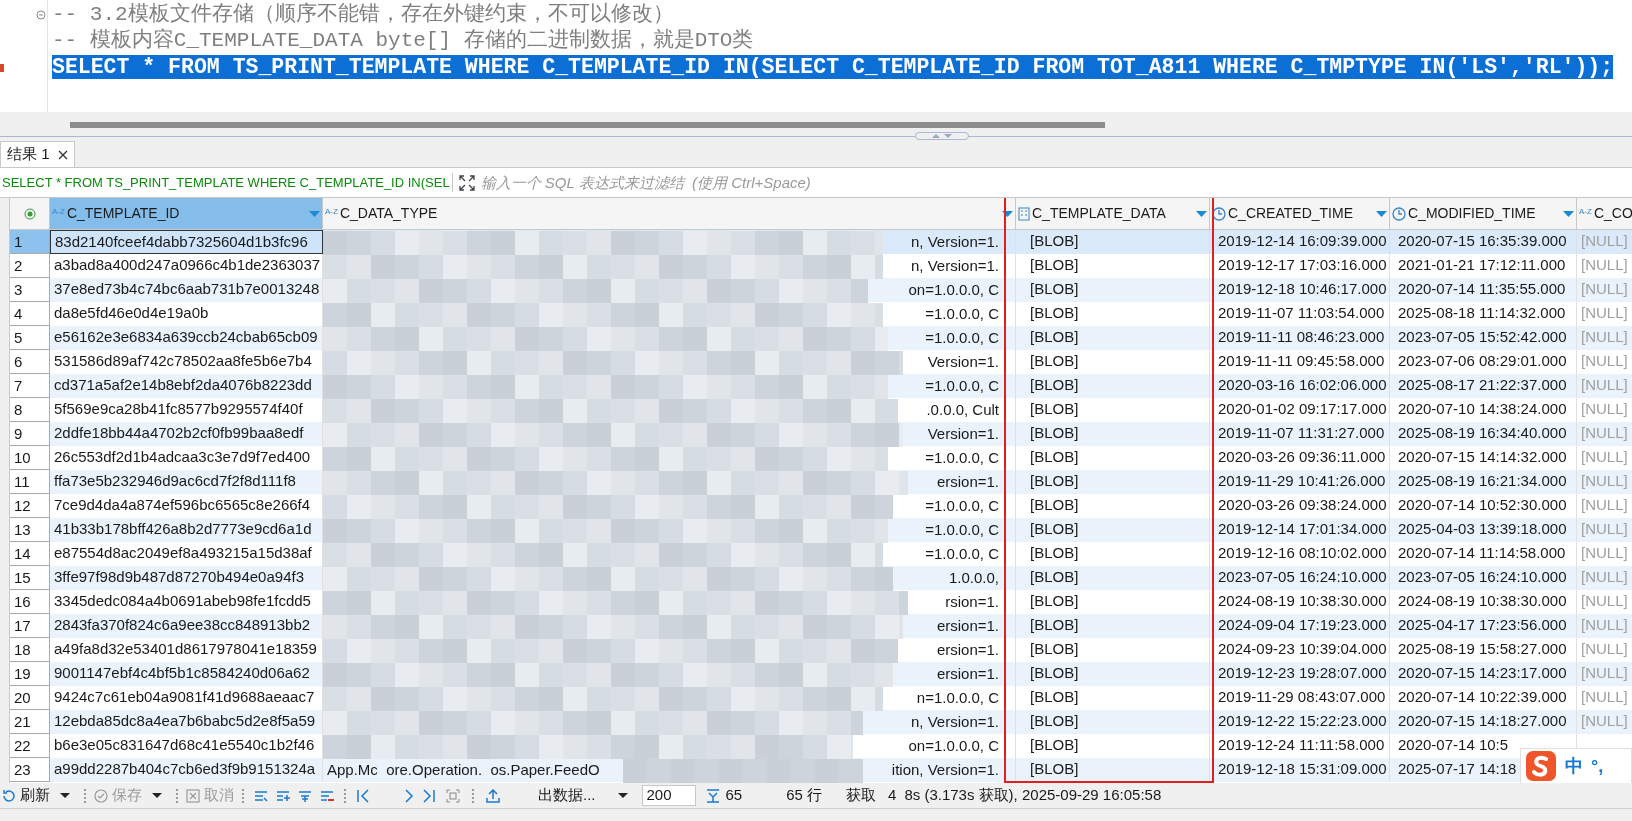  Describe the element at coordinates (30, 290) in the screenshot. I see `row-number: 3` at that location.